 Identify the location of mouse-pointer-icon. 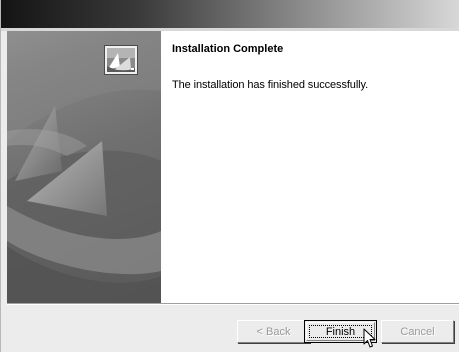
(370, 338).